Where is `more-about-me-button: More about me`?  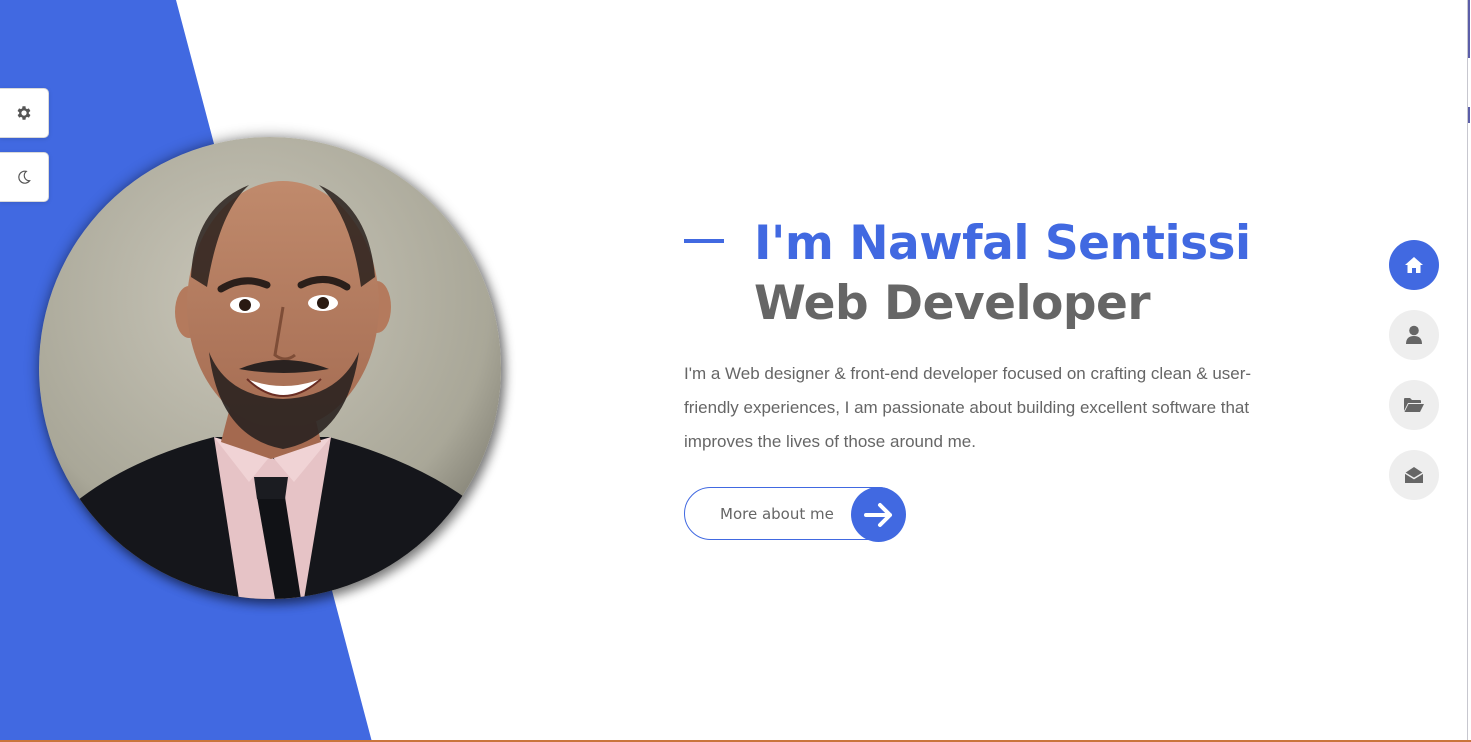 more-about-me-button: More about me is located at coordinates (795, 514).